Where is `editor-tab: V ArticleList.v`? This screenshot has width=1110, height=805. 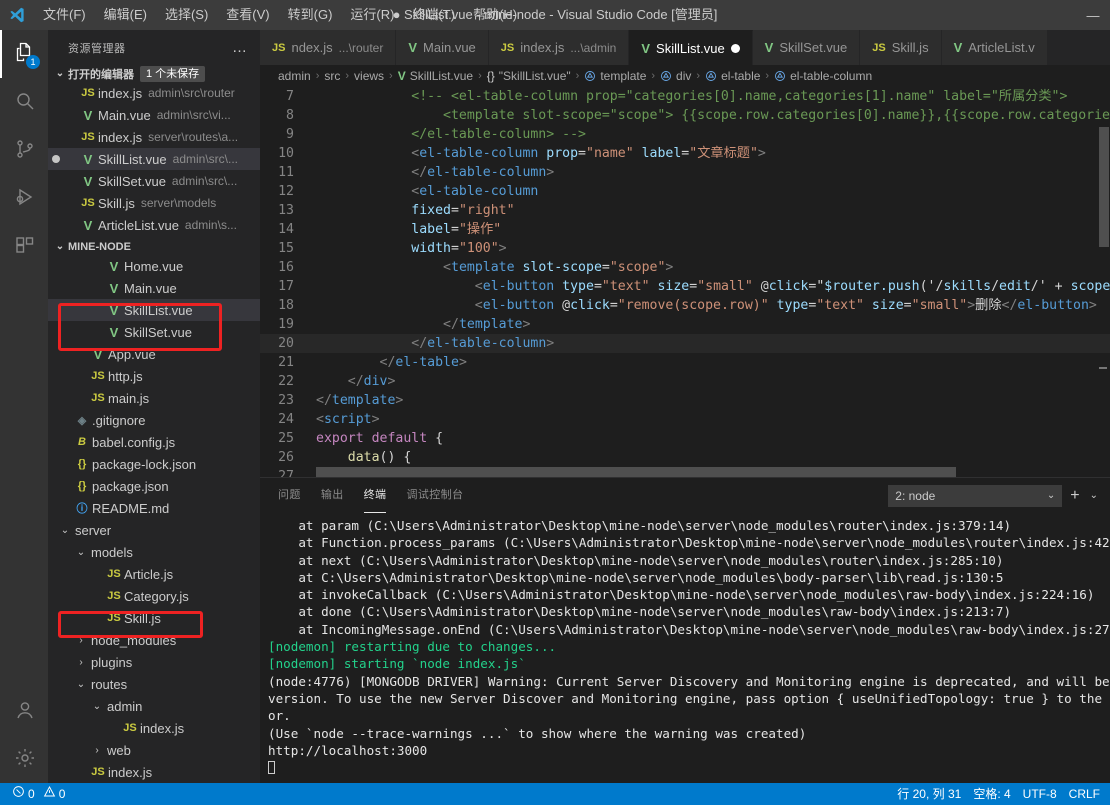 editor-tab: V ArticleList.v is located at coordinates (994, 47).